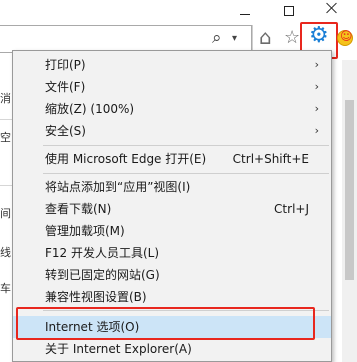 This screenshot has width=357, height=362. Describe the element at coordinates (78, 209) in the screenshot. I see `menu-item-label: 查看下载(N)` at that location.